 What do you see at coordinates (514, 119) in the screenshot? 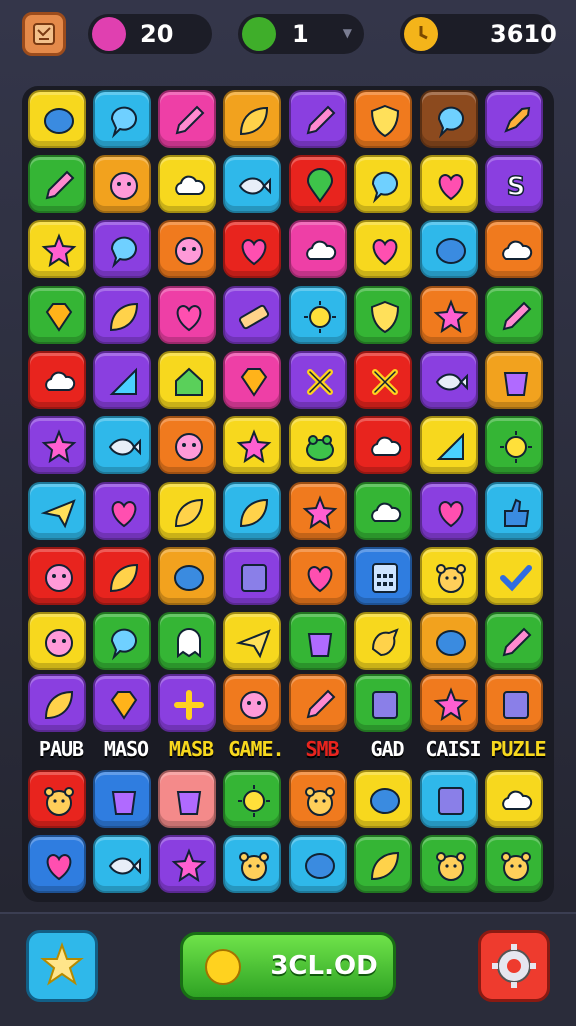
I see `tile-rocket` at bounding box center [514, 119].